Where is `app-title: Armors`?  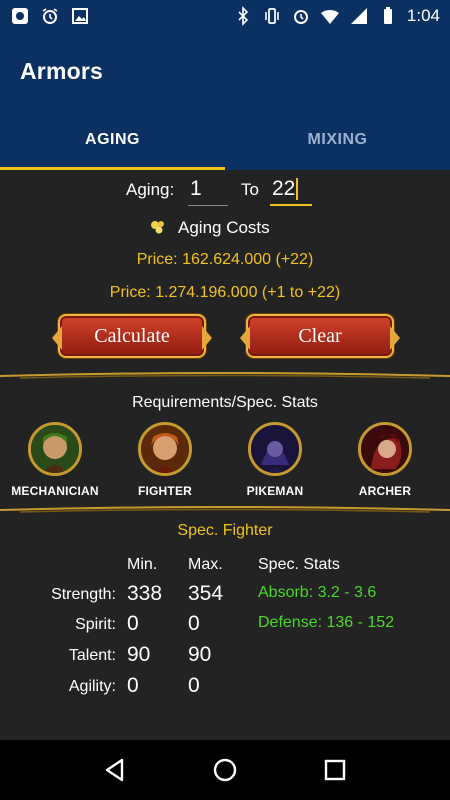 app-title: Armors is located at coordinates (62, 70).